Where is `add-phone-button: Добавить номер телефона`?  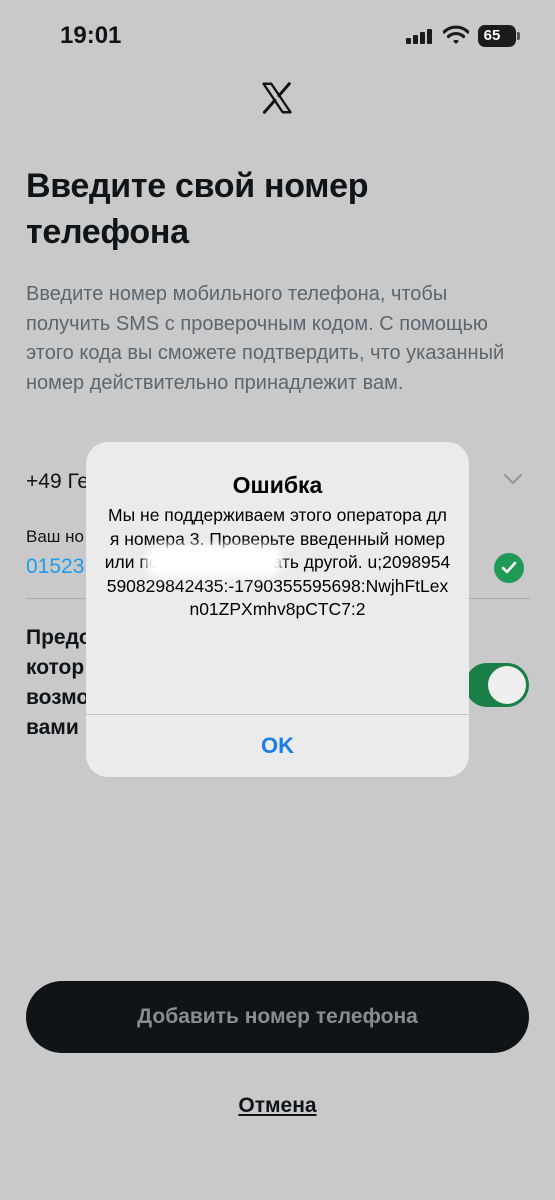
add-phone-button: Добавить номер телефона is located at coordinates (277, 1017).